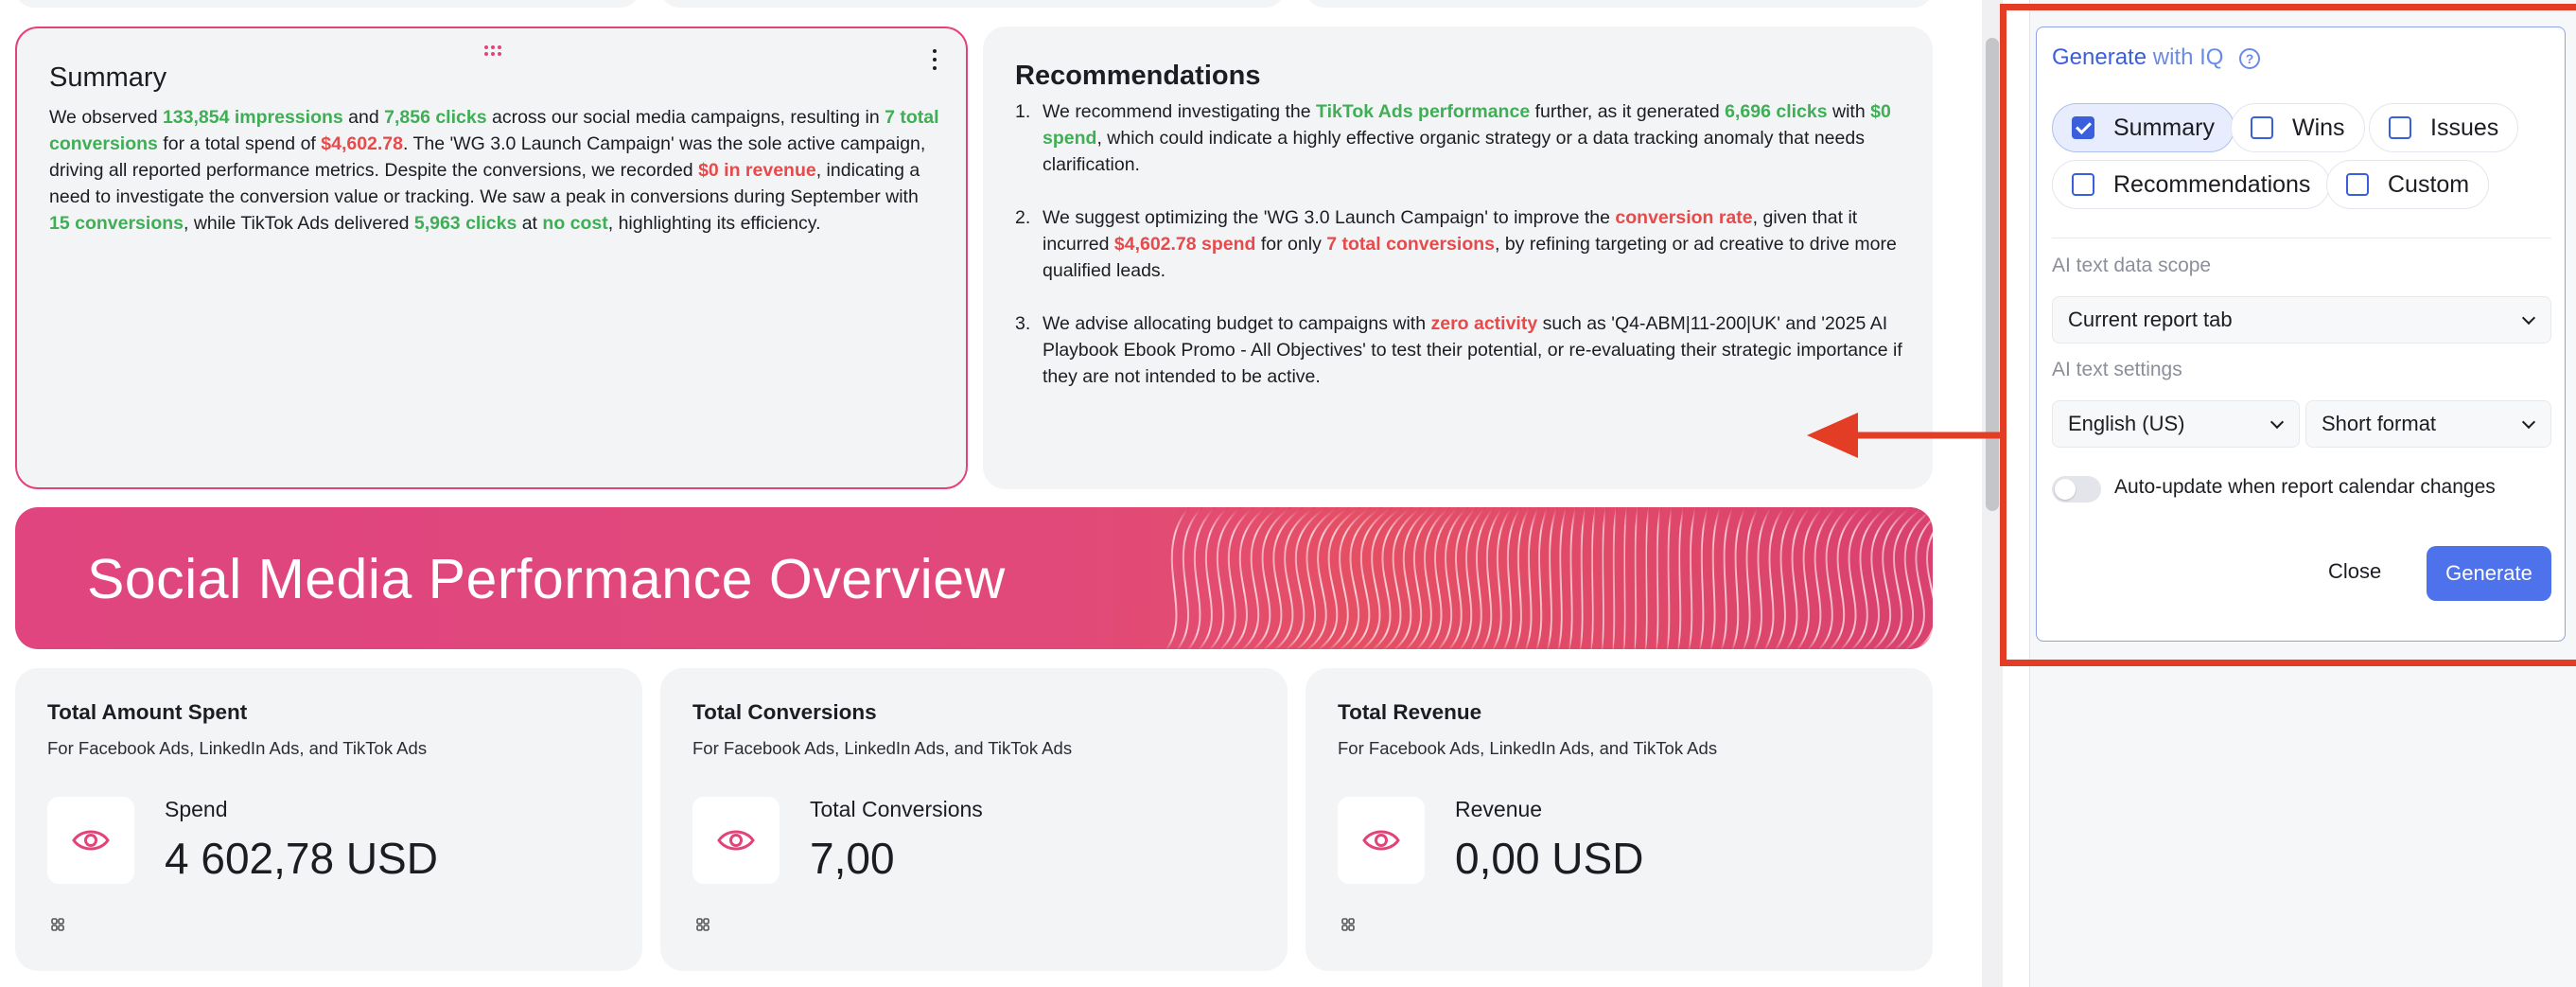  I want to click on text-run: and, so click(364, 117).